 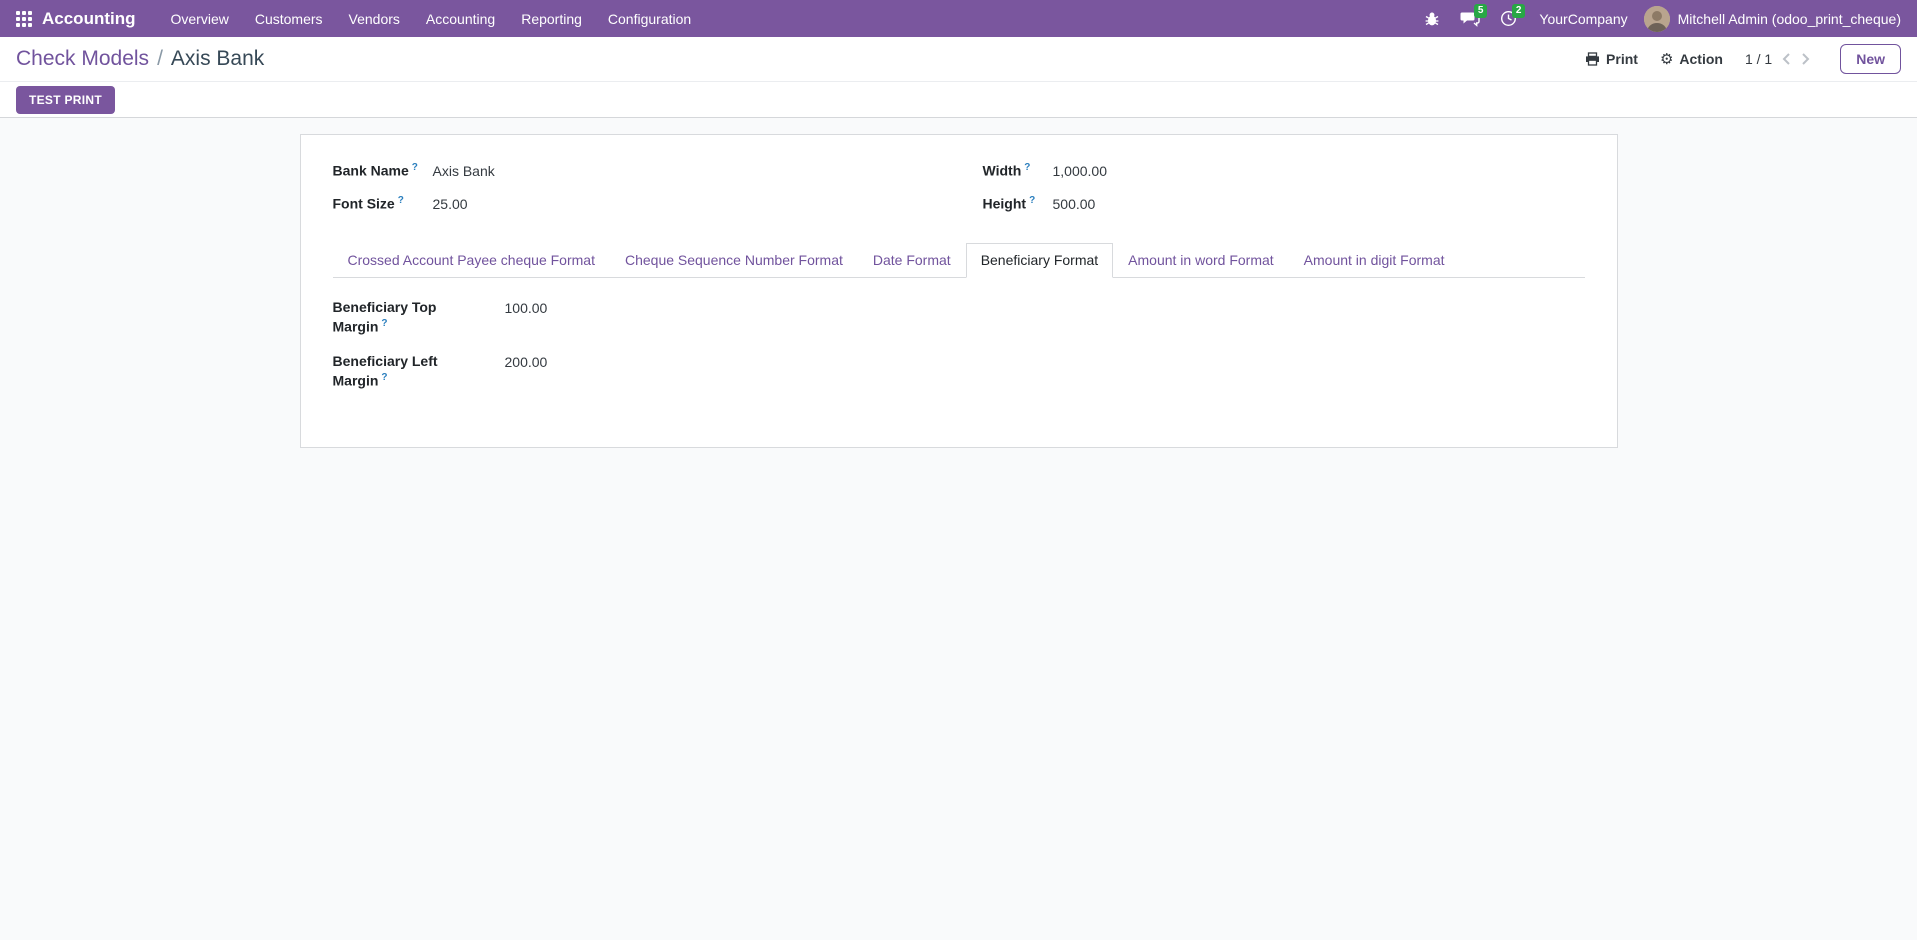 I want to click on user-menu: Mitchell Admin (odoo_print_cheque), so click(x=1772, y=18).